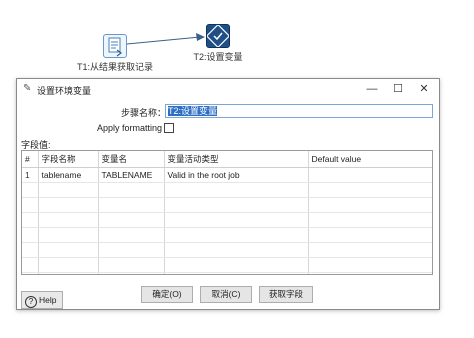  Describe the element at coordinates (236, 159) in the screenshot. I see `column-header-variable-scope: 变量活动类型` at that location.